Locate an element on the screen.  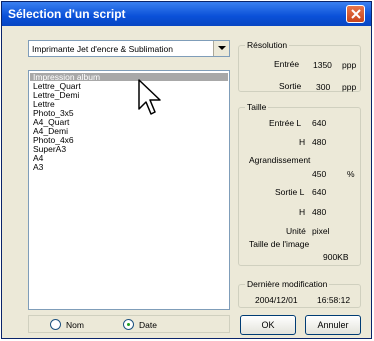
last-modified-date: 2004/12/01 is located at coordinates (276, 300).